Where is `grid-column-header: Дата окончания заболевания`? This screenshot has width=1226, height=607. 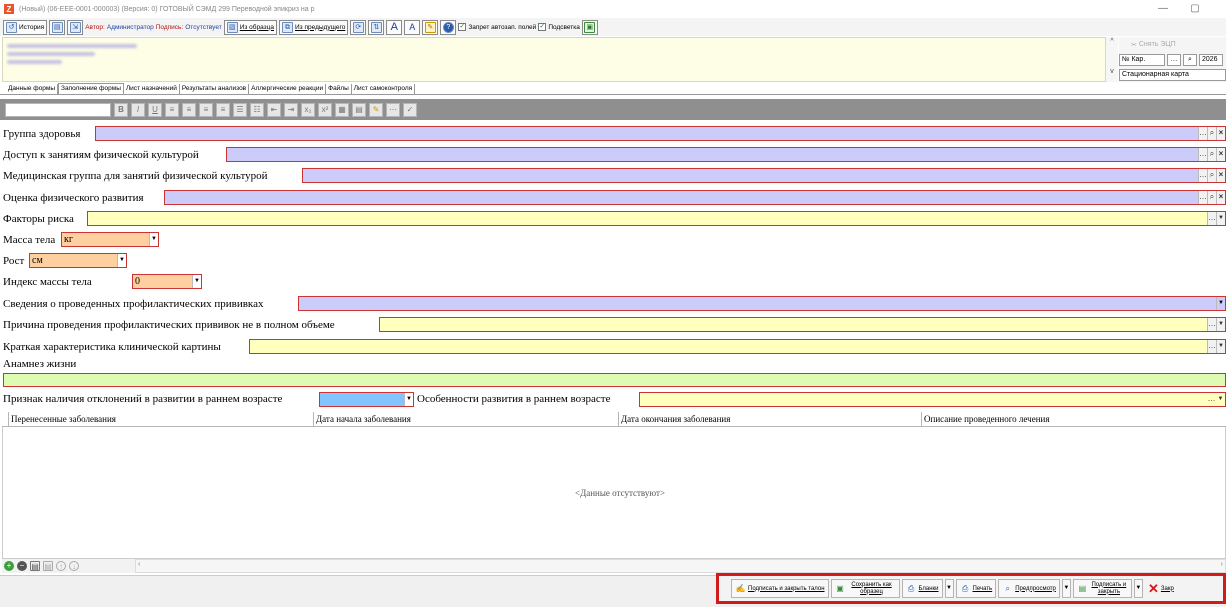 grid-column-header: Дата окончания заболевания is located at coordinates (770, 419).